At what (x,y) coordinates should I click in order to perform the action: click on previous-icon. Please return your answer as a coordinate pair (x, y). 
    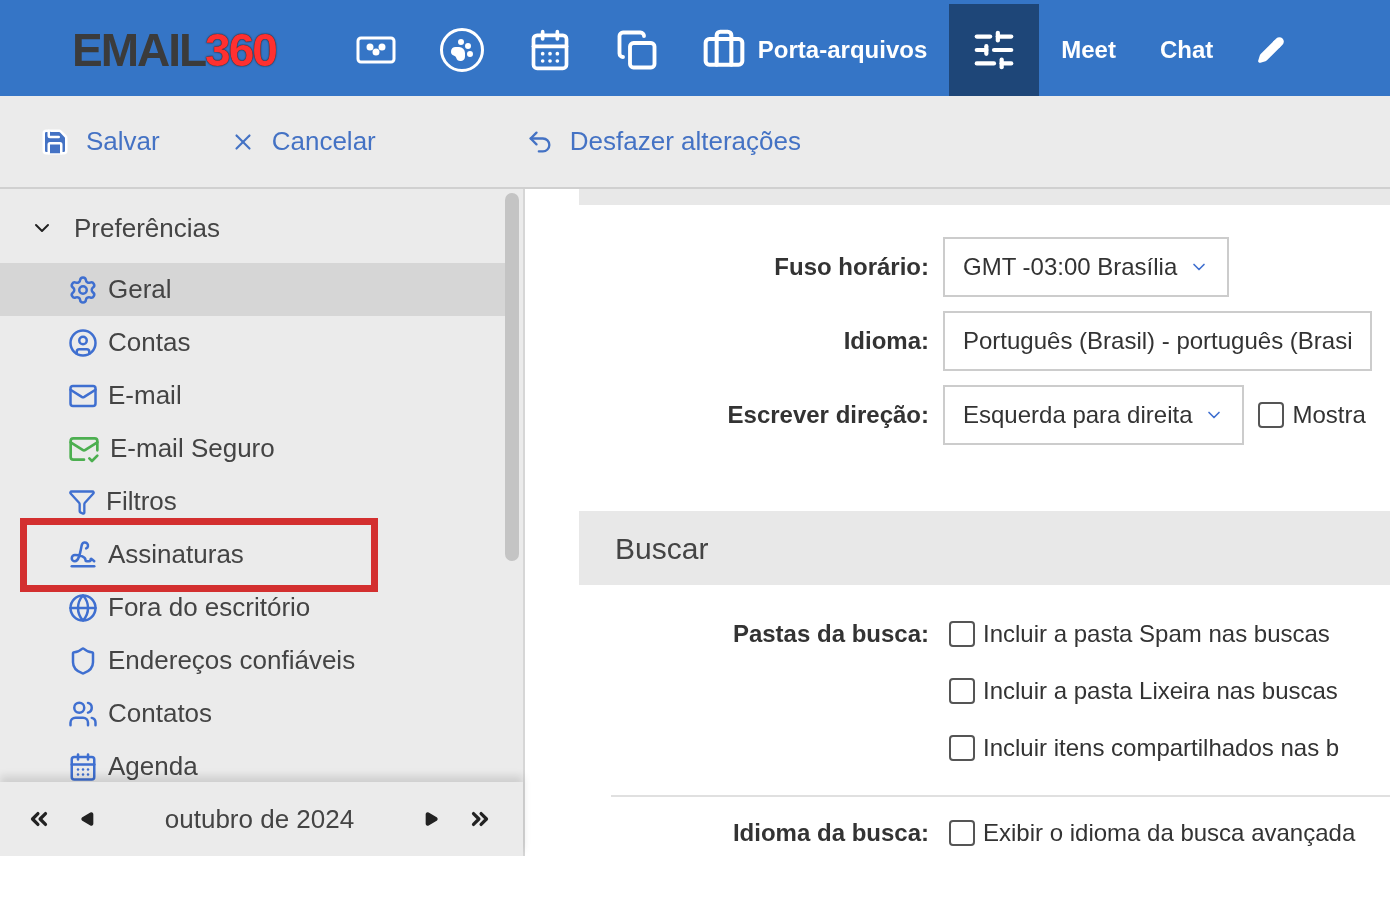
    Looking at the image, I should click on (88, 819).